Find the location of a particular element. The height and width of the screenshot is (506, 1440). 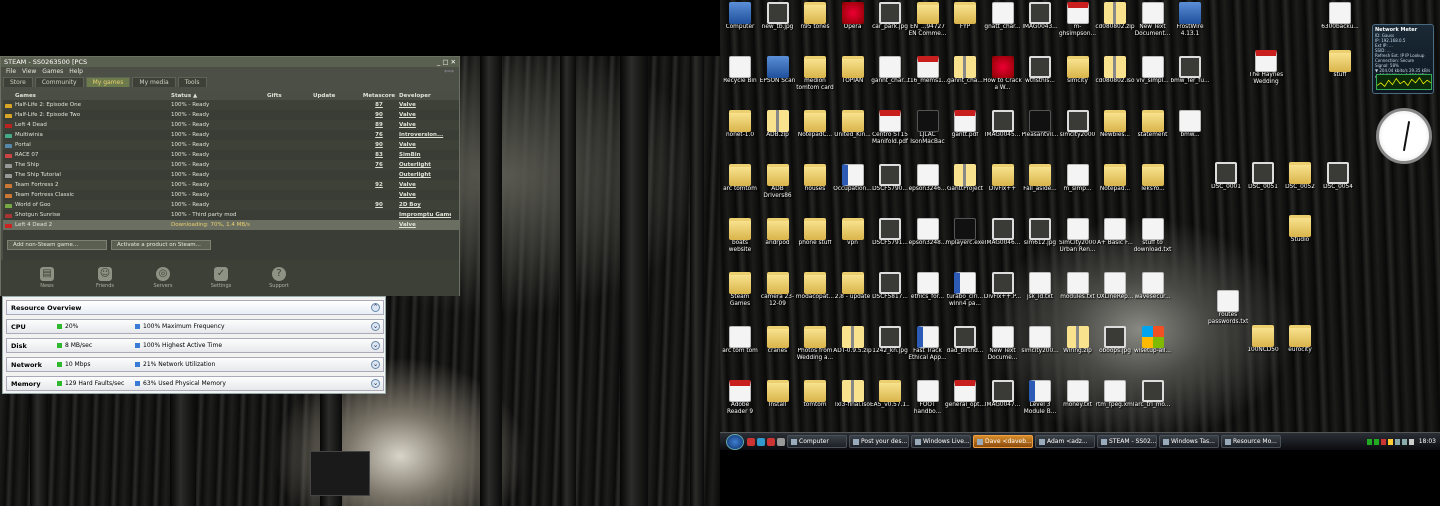

desktop-icon: jsk_id.txt is located at coordinates (1040, 295).